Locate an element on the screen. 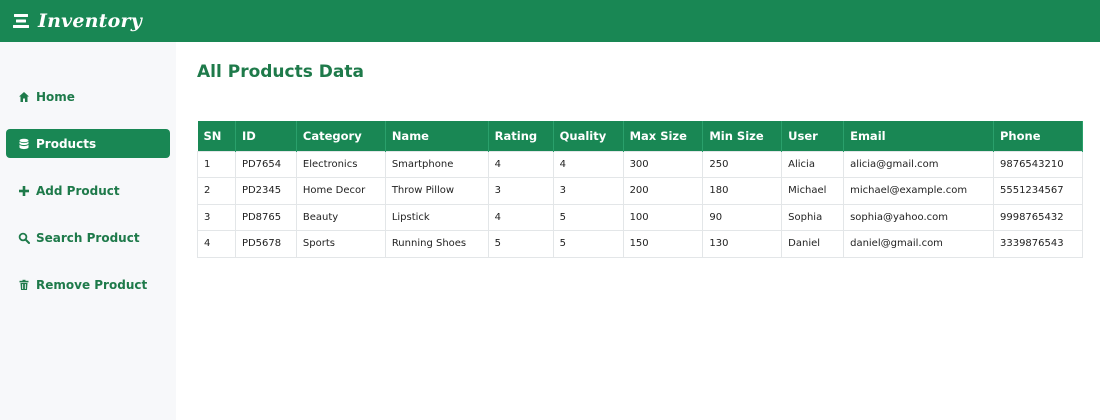 The height and width of the screenshot is (420, 1100). sidebar-item-home: Home is located at coordinates (88, 96).